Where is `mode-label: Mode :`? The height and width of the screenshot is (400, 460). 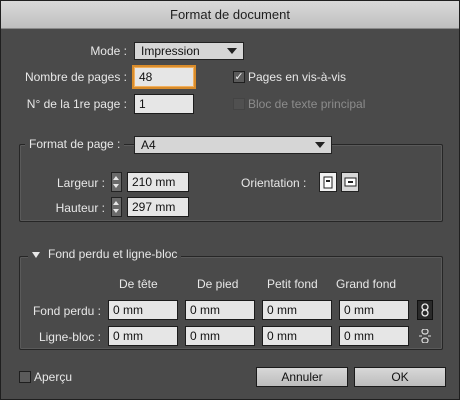 mode-label: Mode : is located at coordinates (108, 51).